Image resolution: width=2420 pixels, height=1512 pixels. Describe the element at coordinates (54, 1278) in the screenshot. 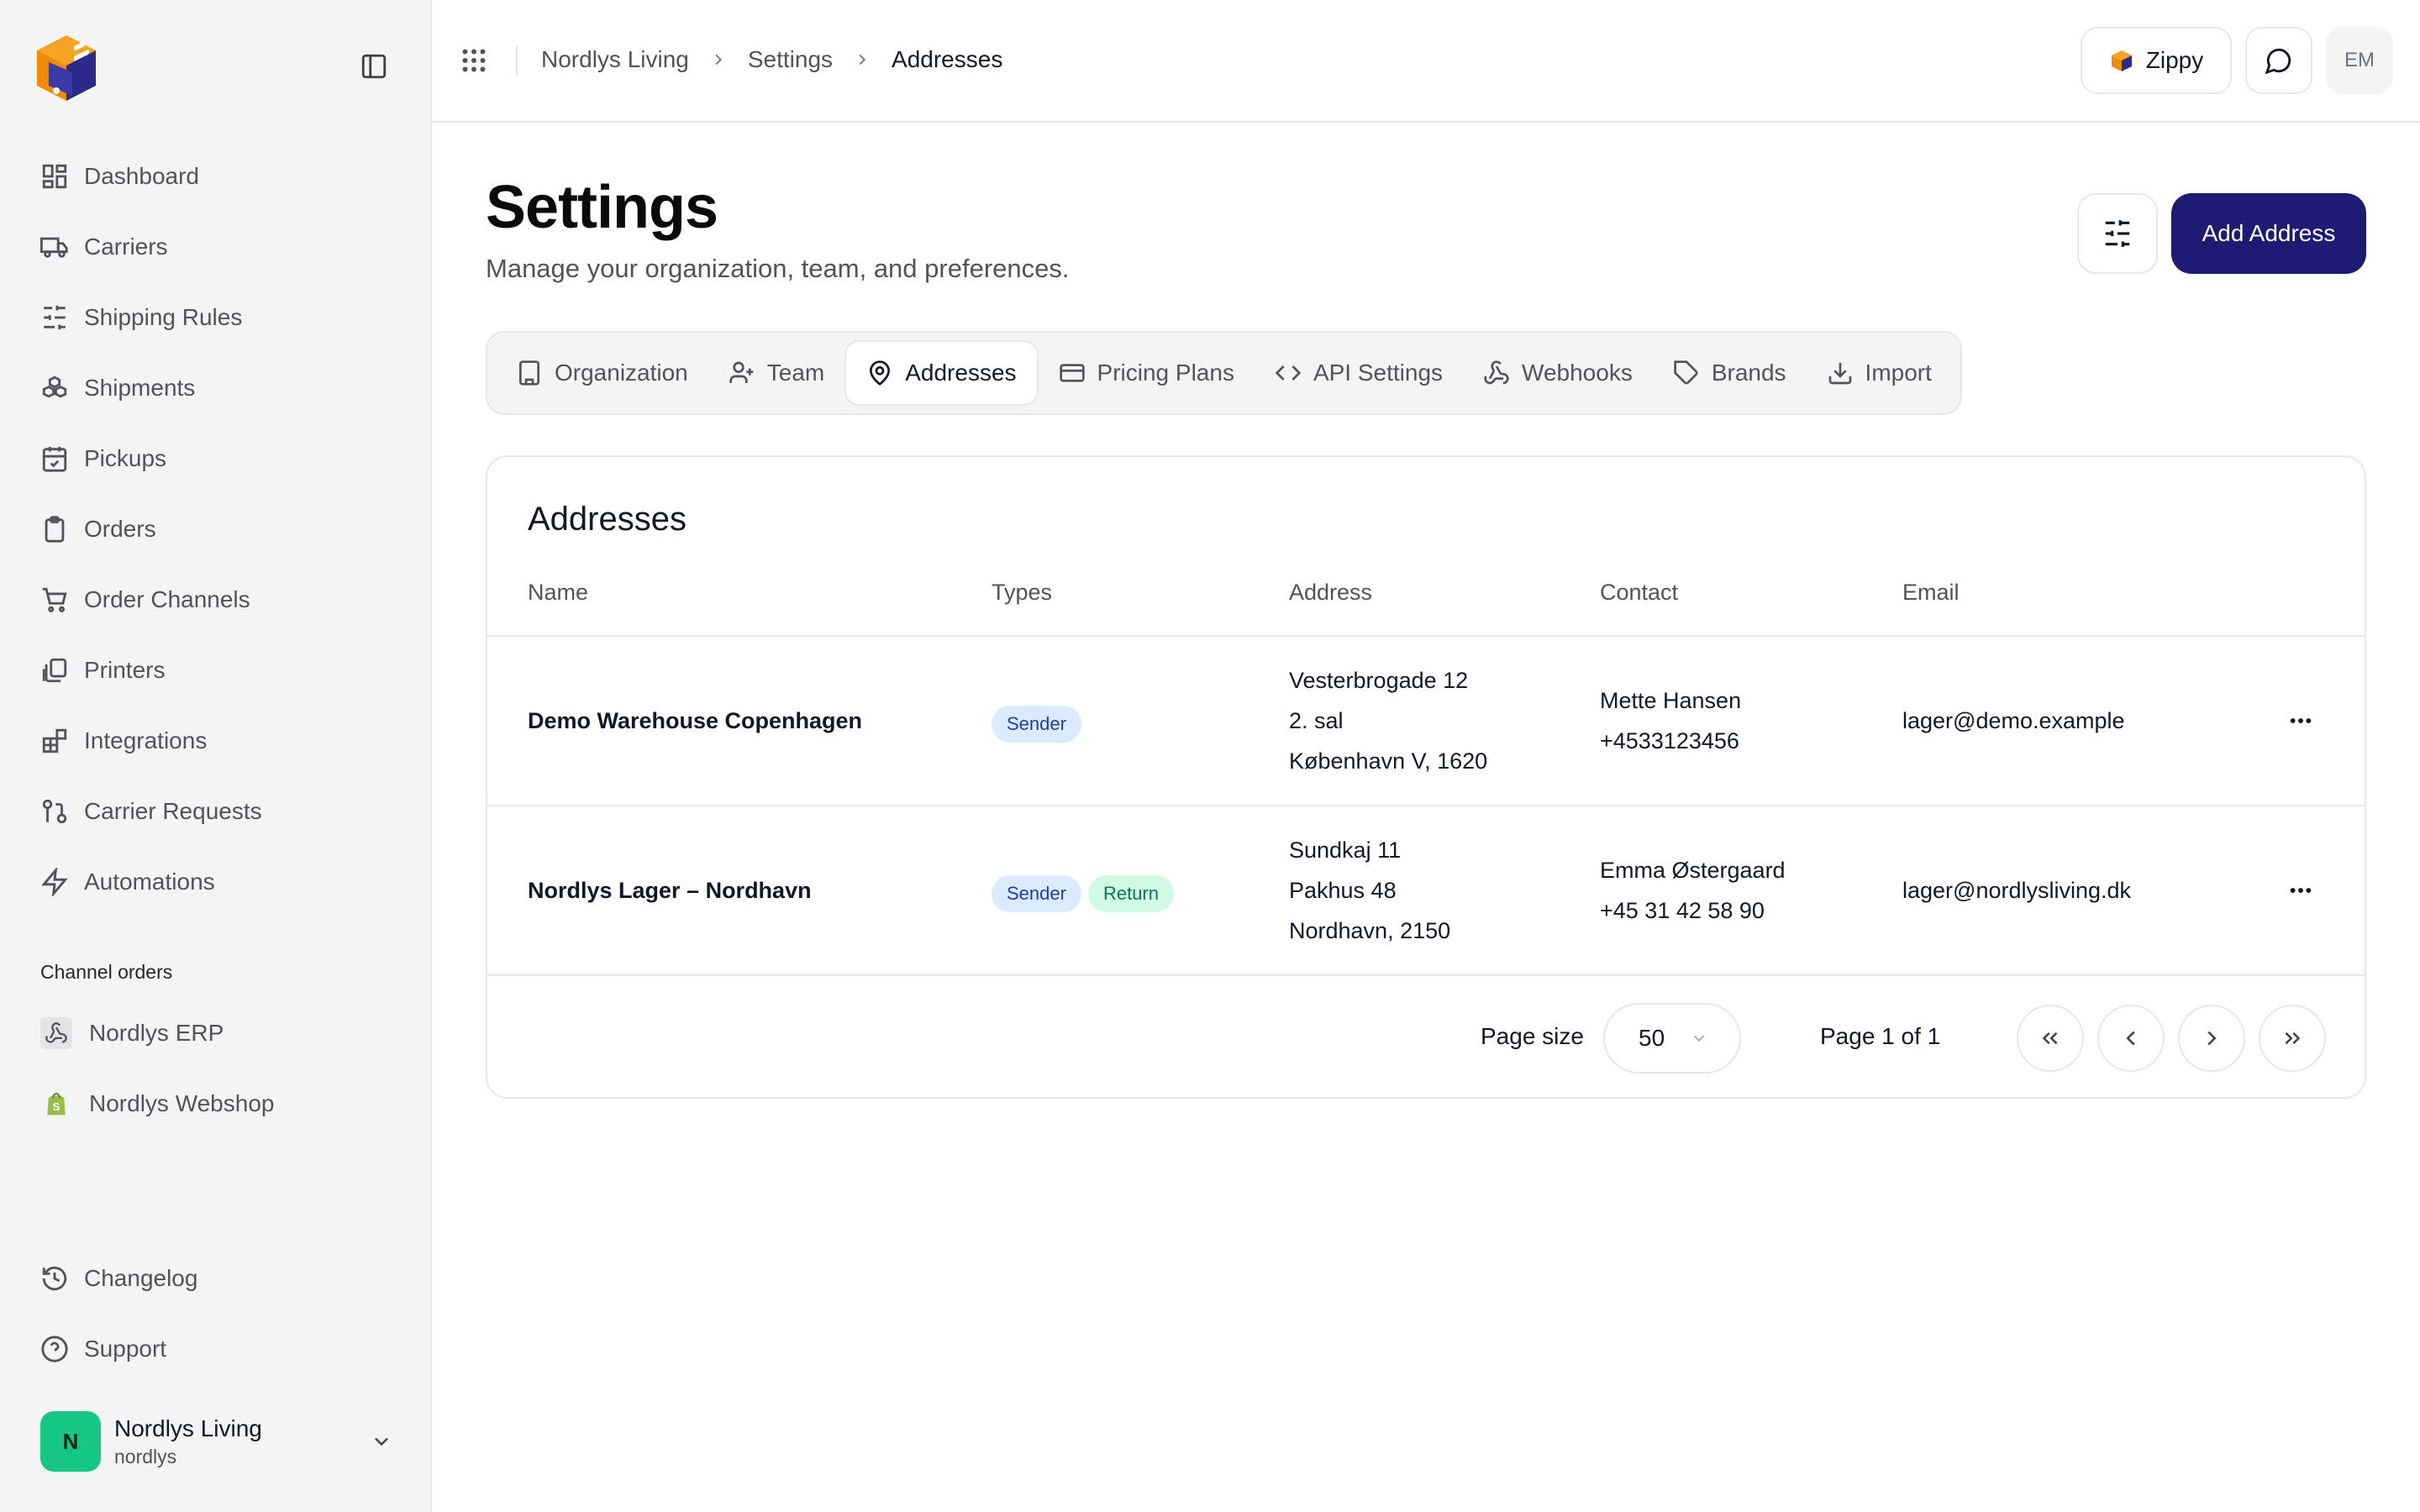

I see `history-icon` at that location.